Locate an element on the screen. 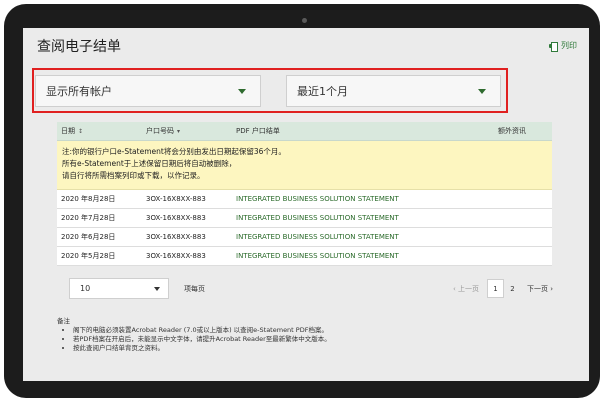 The image size is (604, 401). printer-icon is located at coordinates (553, 46).